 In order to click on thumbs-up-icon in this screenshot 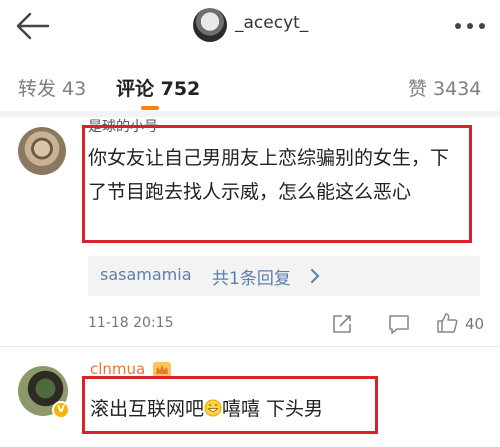, I will do `click(447, 323)`.